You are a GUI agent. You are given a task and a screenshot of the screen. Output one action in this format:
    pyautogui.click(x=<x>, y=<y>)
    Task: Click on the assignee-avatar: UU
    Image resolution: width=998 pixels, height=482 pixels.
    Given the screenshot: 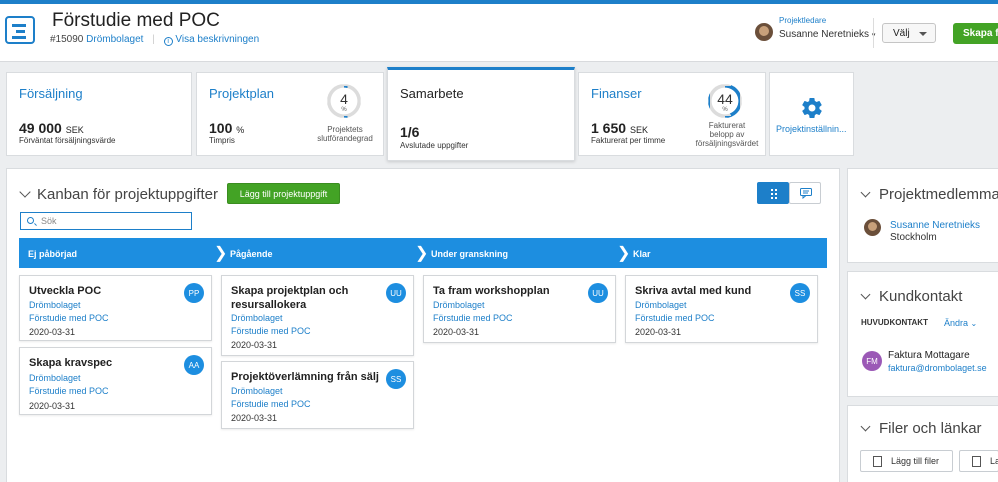 What is the action you would take?
    pyautogui.click(x=396, y=293)
    